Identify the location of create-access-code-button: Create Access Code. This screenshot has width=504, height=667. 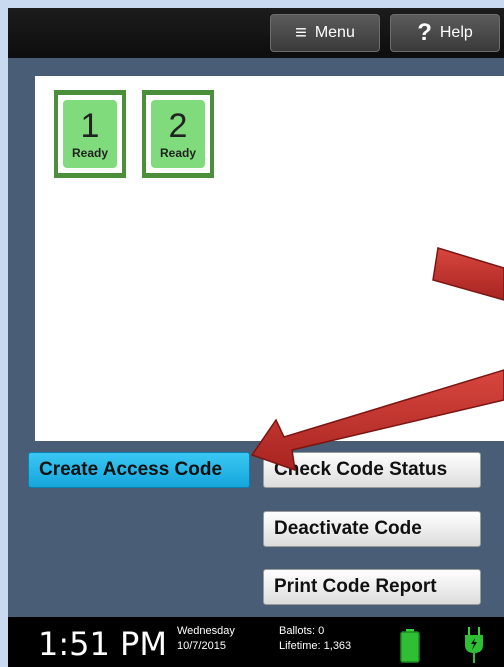
(139, 470).